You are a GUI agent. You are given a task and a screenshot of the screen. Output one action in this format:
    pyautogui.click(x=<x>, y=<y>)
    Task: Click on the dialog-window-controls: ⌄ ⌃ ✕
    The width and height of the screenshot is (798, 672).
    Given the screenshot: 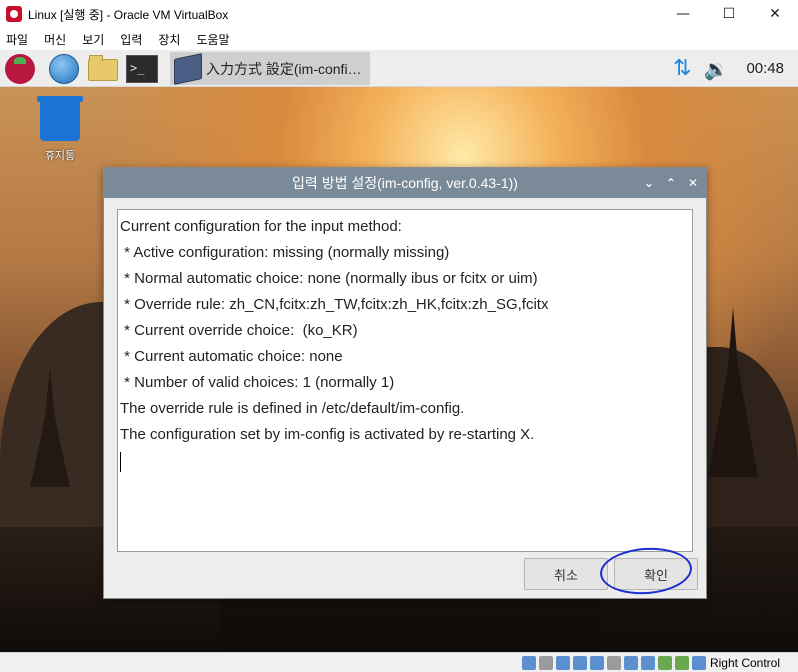 What is the action you would take?
    pyautogui.click(x=665, y=183)
    